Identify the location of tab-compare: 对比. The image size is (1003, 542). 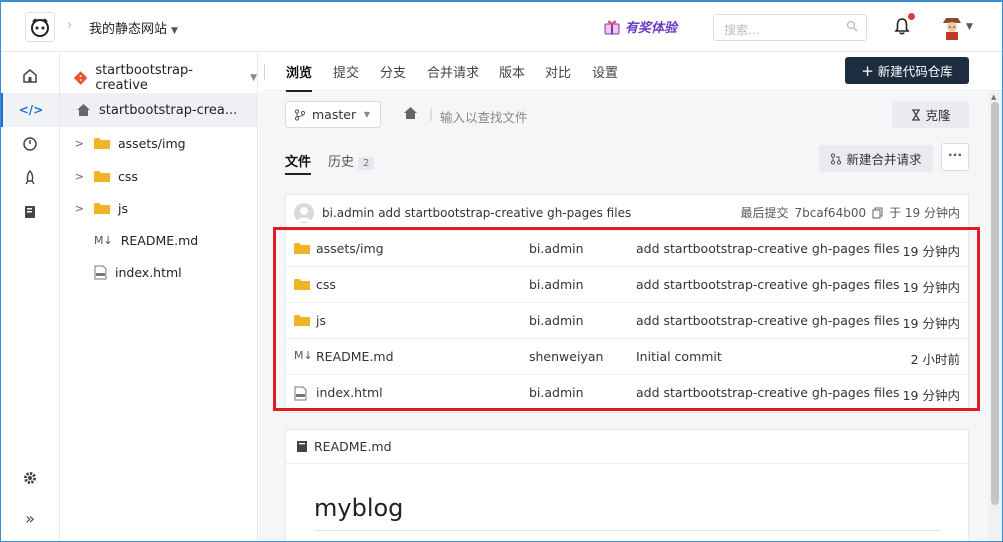
(558, 71).